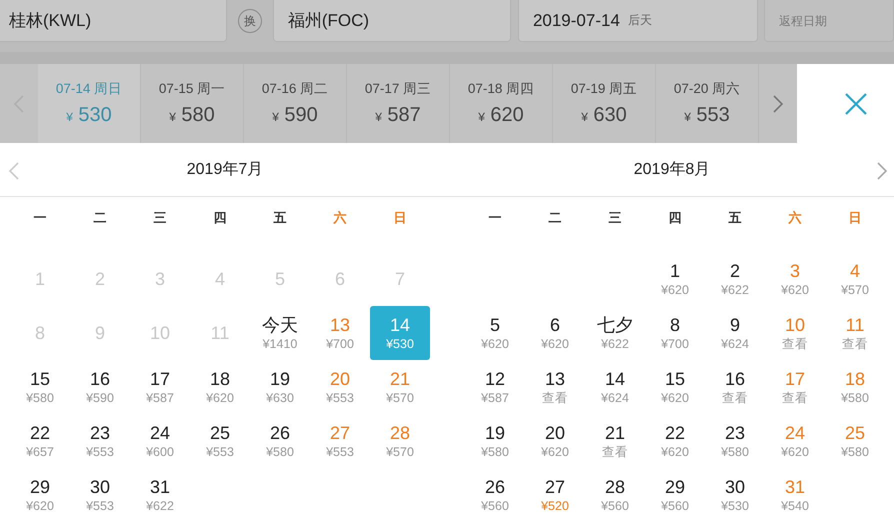 The height and width of the screenshot is (529, 894). Describe the element at coordinates (192, 103) in the screenshot. I see `date-tab: 07-15 周一 ¥ 580` at that location.